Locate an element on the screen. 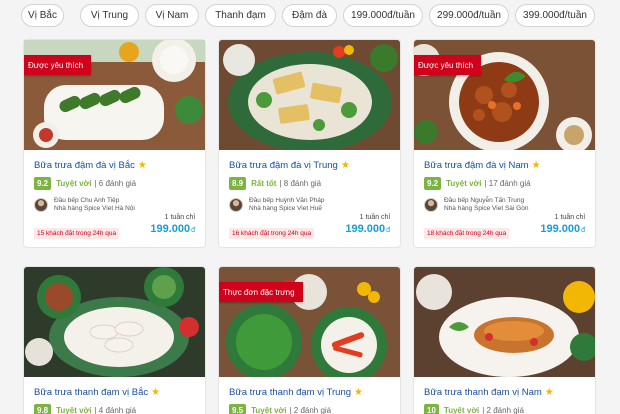 This screenshot has width=620, height=414. score-badge: 9.5 is located at coordinates (238, 409).